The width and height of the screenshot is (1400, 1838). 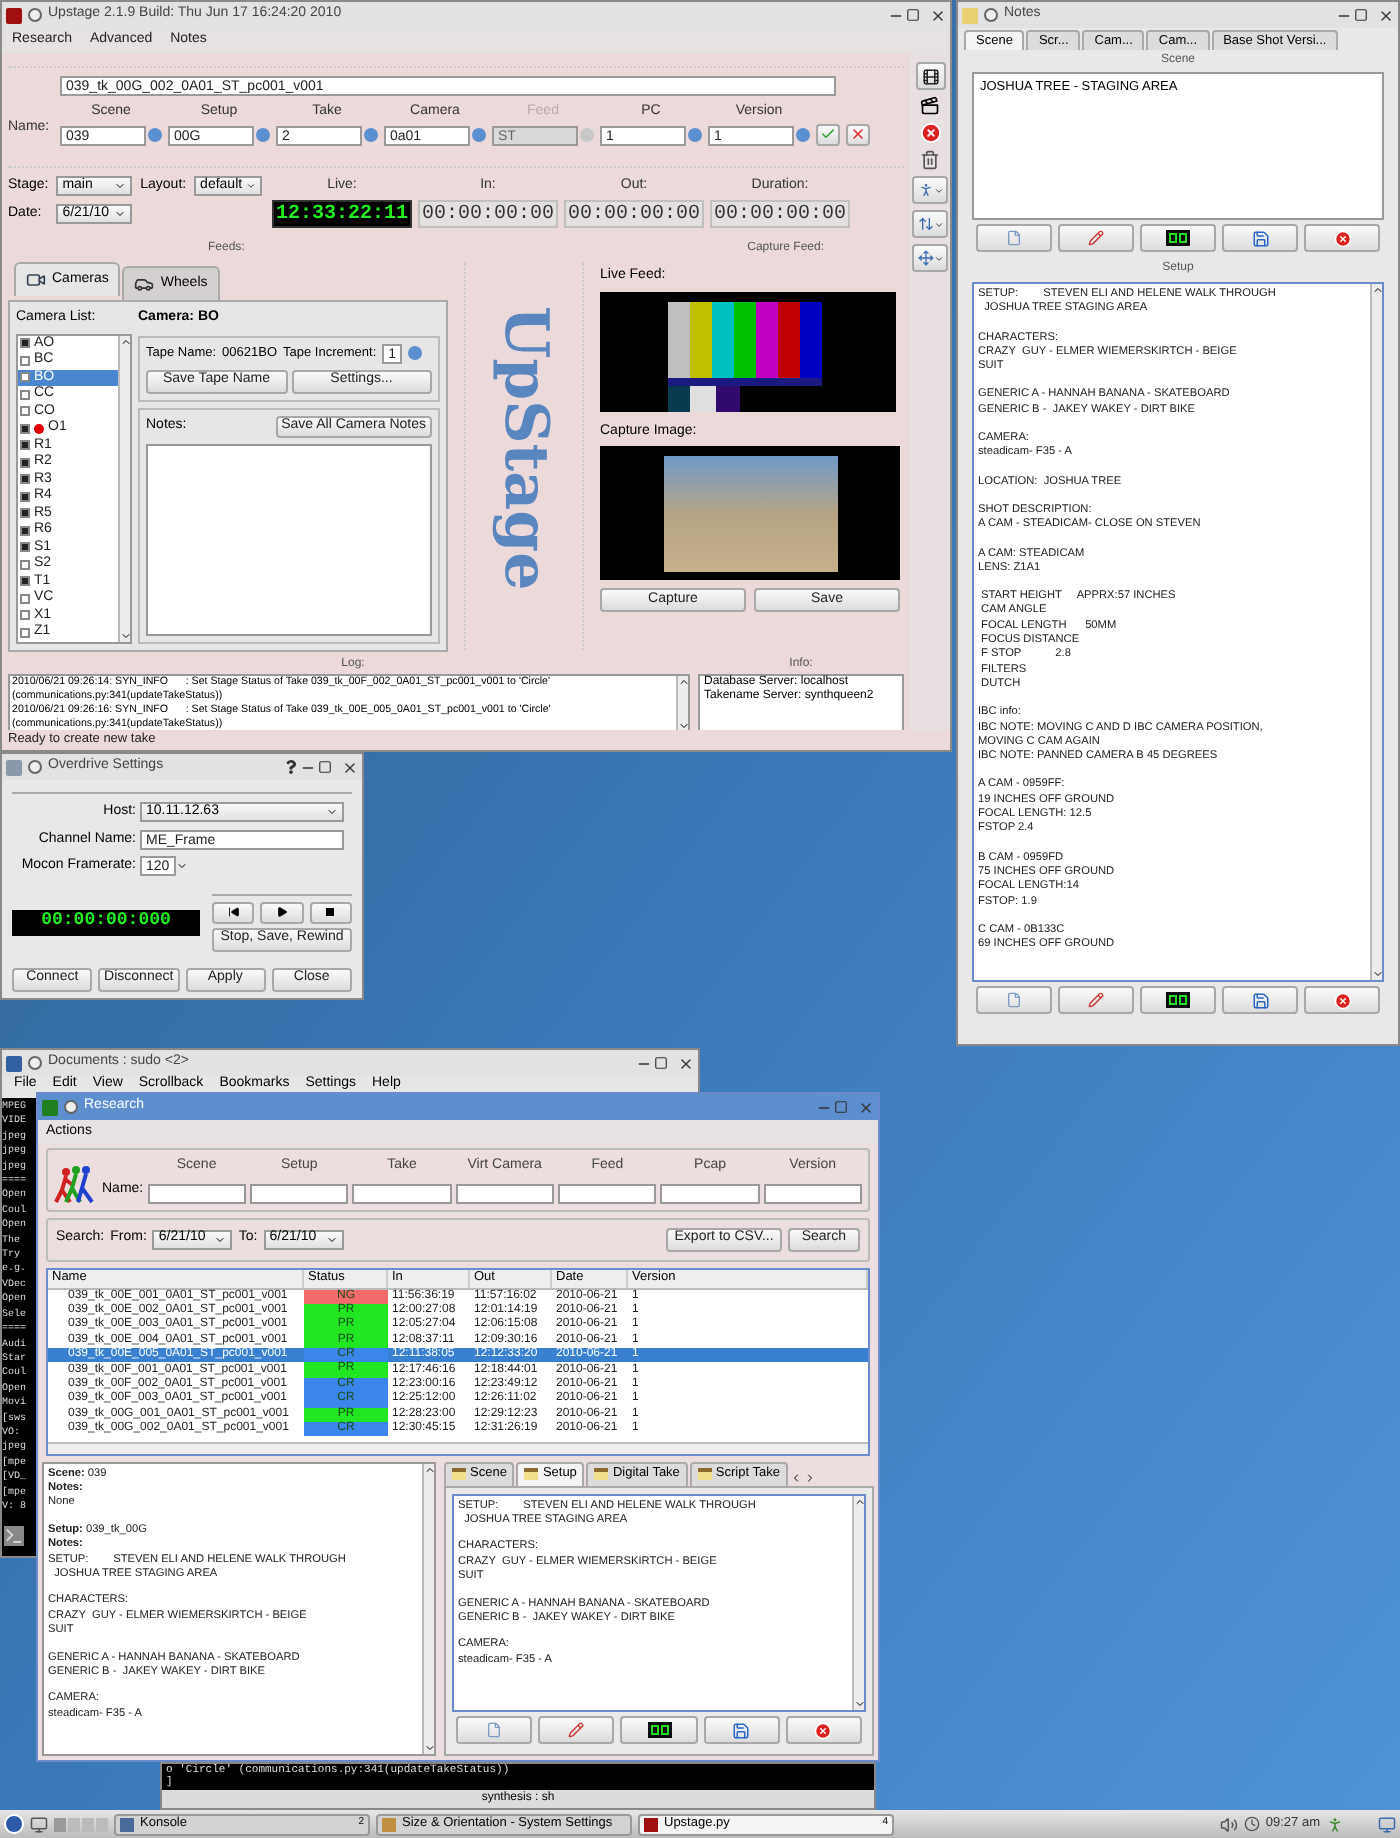 I want to click on notes-text-area, so click(x=289, y=539).